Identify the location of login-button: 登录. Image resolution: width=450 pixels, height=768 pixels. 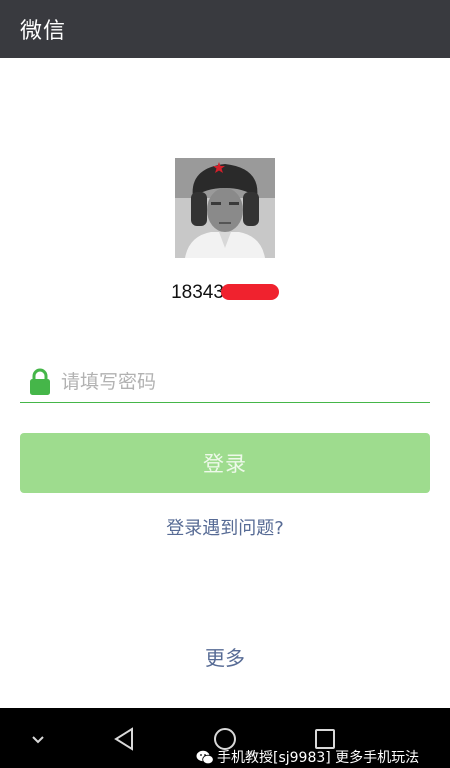
(225, 463).